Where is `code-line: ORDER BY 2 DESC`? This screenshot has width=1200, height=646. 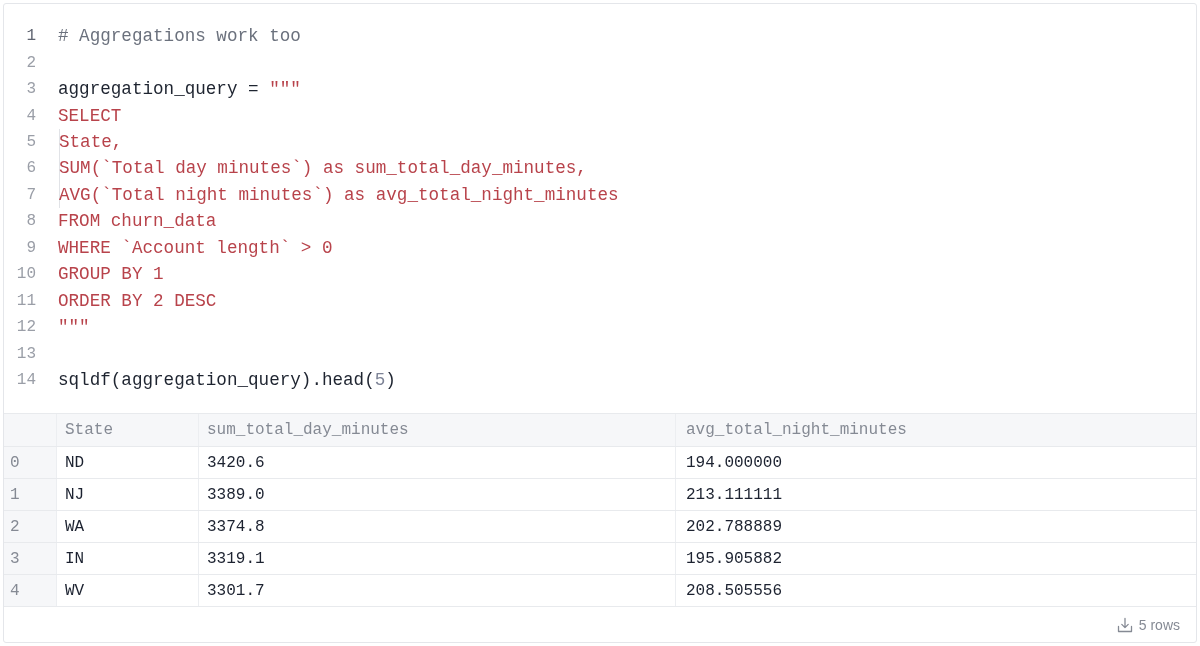 code-line: ORDER BY 2 DESC is located at coordinates (137, 301).